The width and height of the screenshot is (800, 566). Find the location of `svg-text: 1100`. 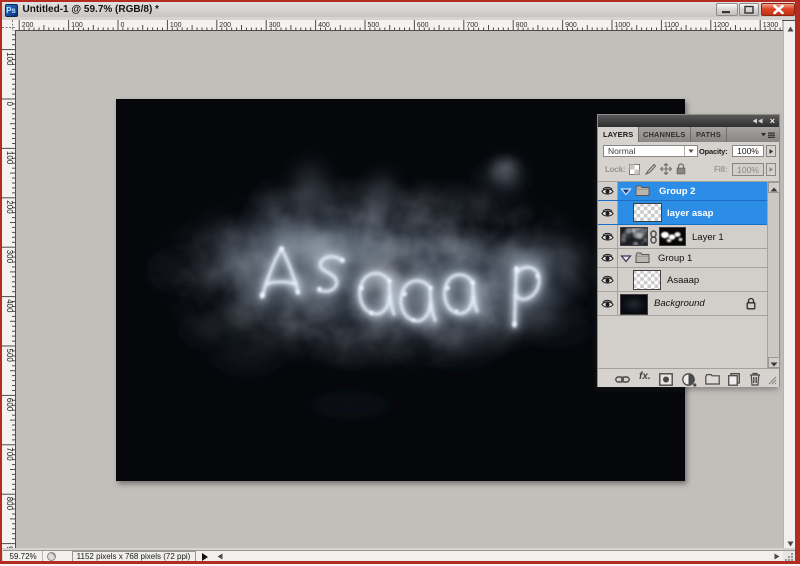

svg-text: 1100 is located at coordinates (670, 25).